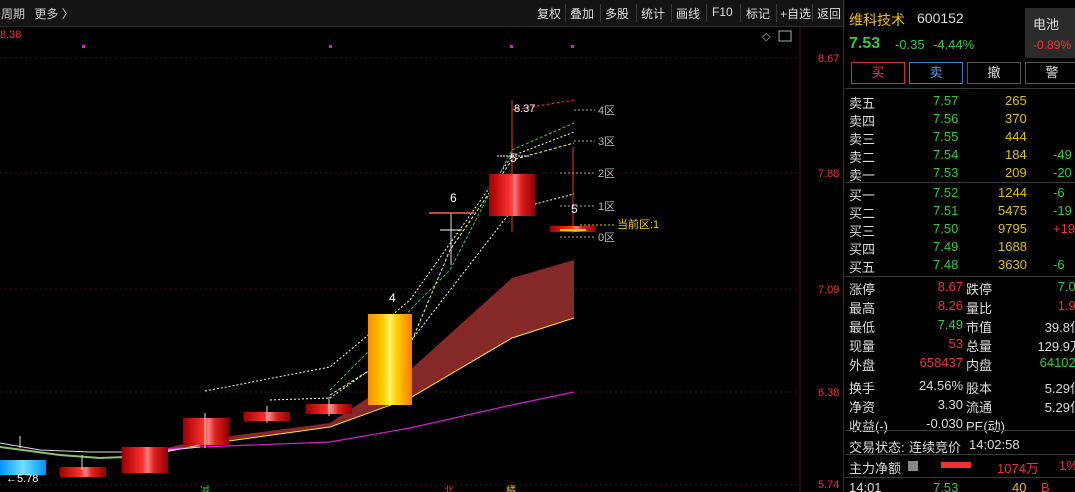 The height and width of the screenshot is (492, 1075). I want to click on ask-volume: 265, so click(1016, 100).